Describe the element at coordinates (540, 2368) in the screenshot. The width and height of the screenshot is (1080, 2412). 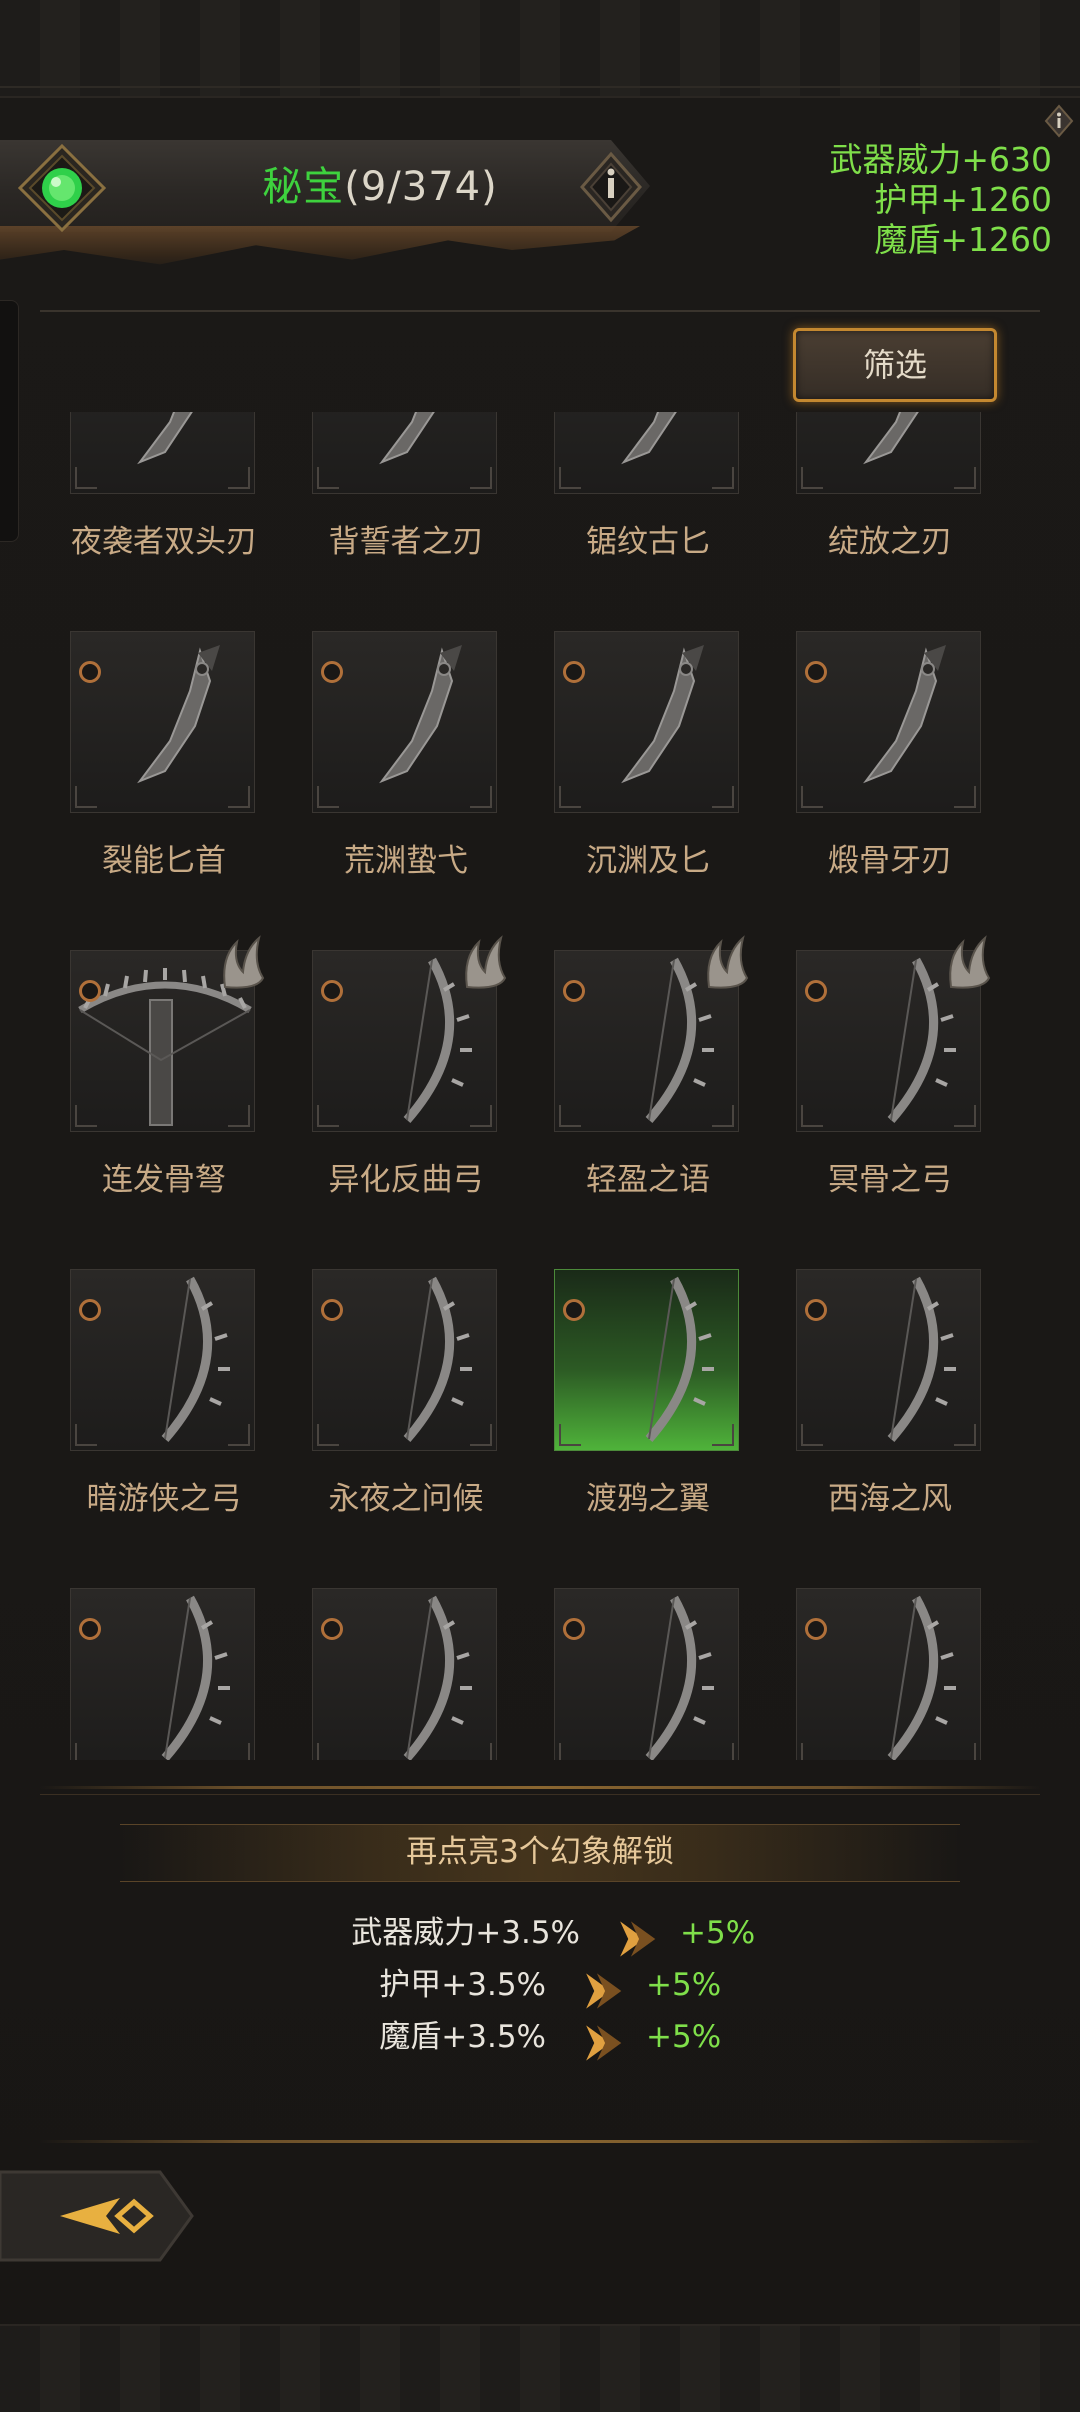
I see `bottom-ornament-band` at that location.